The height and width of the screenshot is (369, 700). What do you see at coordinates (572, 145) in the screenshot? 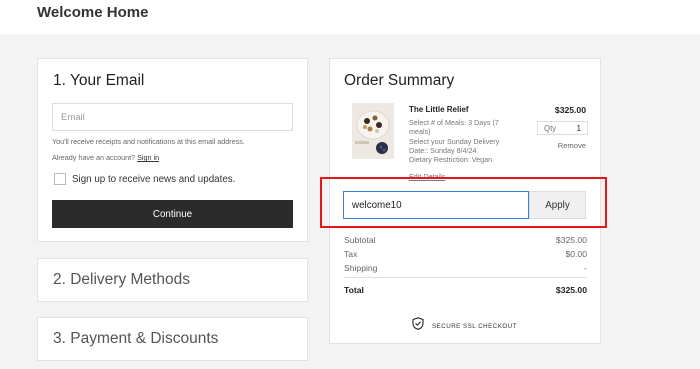
I see `remove-item-link: Remove` at bounding box center [572, 145].